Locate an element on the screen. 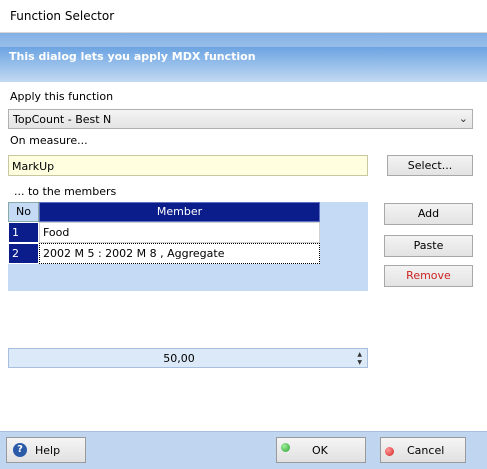 Image resolution: width=487 pixels, height=469 pixels. cancel-label: Cancel is located at coordinates (426, 450).